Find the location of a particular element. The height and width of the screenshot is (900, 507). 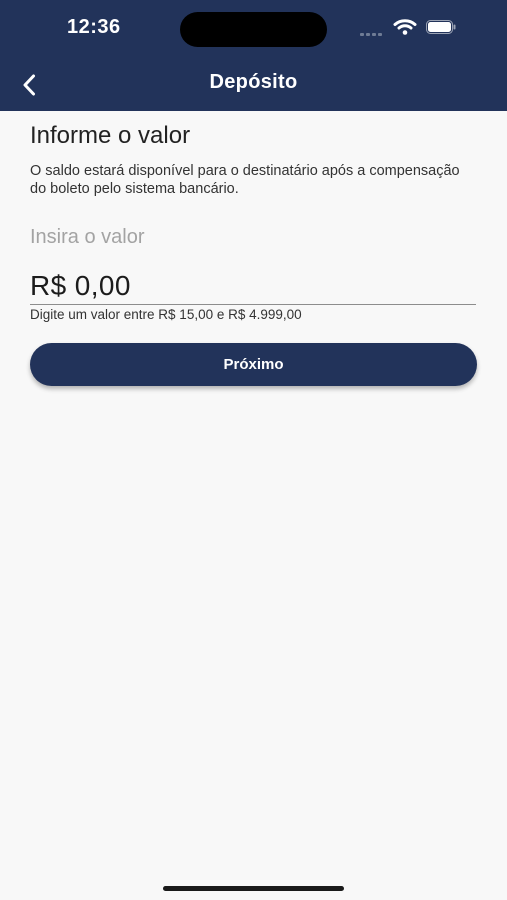

amount-label: Insira o valor is located at coordinates (87, 237).